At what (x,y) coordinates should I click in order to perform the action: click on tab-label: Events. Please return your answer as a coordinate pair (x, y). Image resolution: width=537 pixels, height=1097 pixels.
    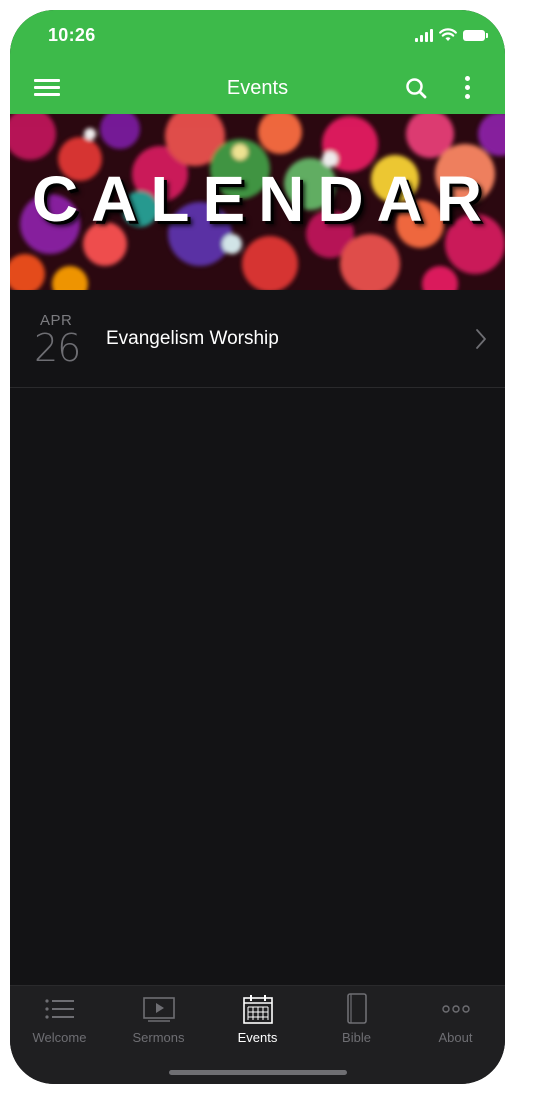
    Looking at the image, I should click on (257, 1037).